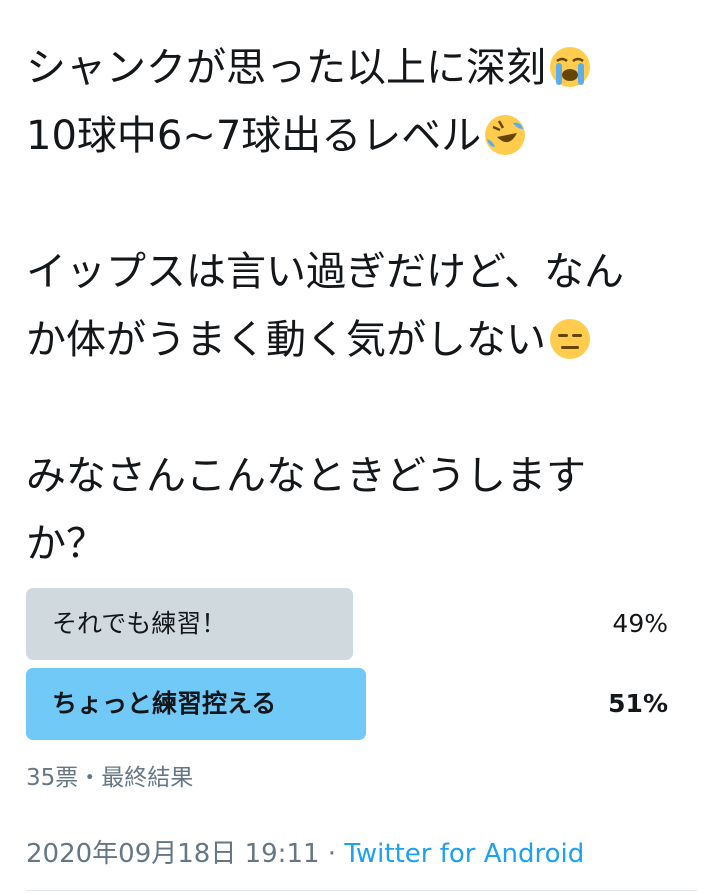 The image size is (719, 894). Describe the element at coordinates (254, 136) in the screenshot. I see `tweet-line-text: 10球中6~7球出るレベル` at that location.